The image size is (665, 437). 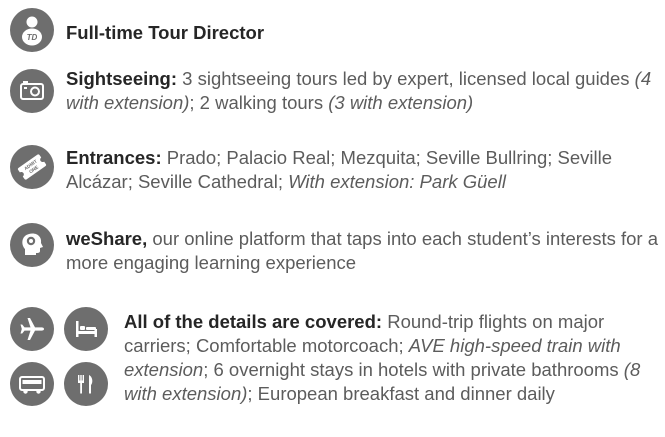 I want to click on head-brain-icon, so click(x=32, y=245).